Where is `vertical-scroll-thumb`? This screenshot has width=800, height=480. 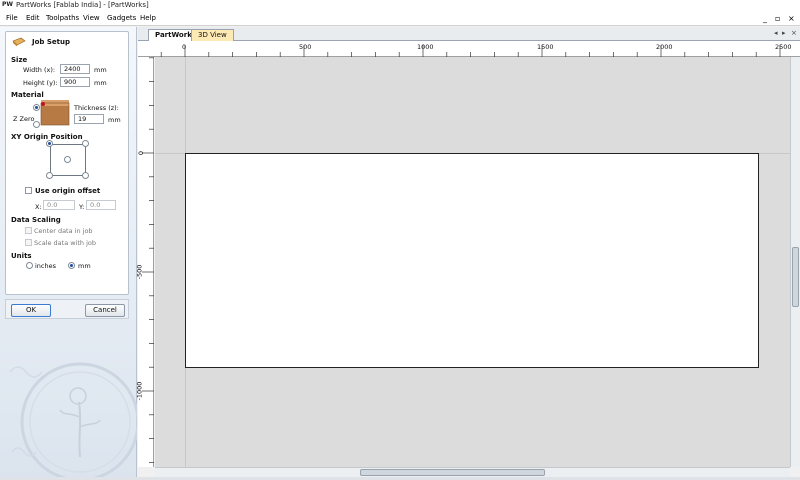 vertical-scroll-thumb is located at coordinates (795, 277).